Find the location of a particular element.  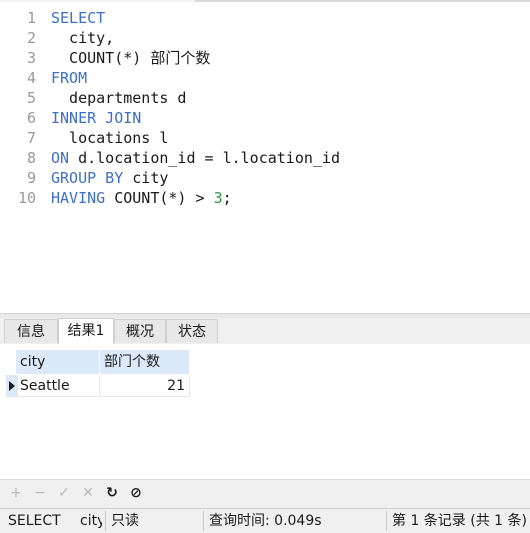

code-text: COUNT(*) 部门个数 is located at coordinates (130, 58).